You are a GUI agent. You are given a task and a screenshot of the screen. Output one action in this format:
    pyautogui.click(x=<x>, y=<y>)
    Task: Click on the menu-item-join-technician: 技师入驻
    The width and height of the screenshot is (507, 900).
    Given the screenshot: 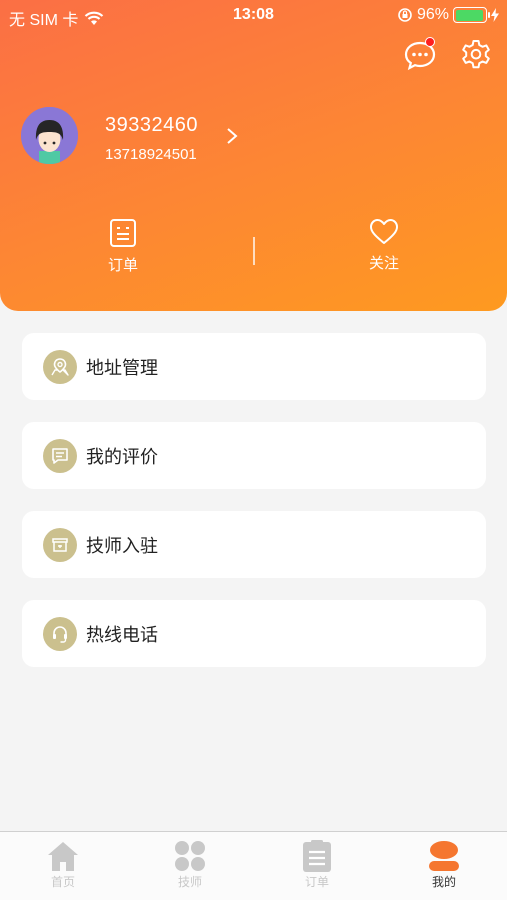 What is the action you would take?
    pyautogui.click(x=254, y=544)
    